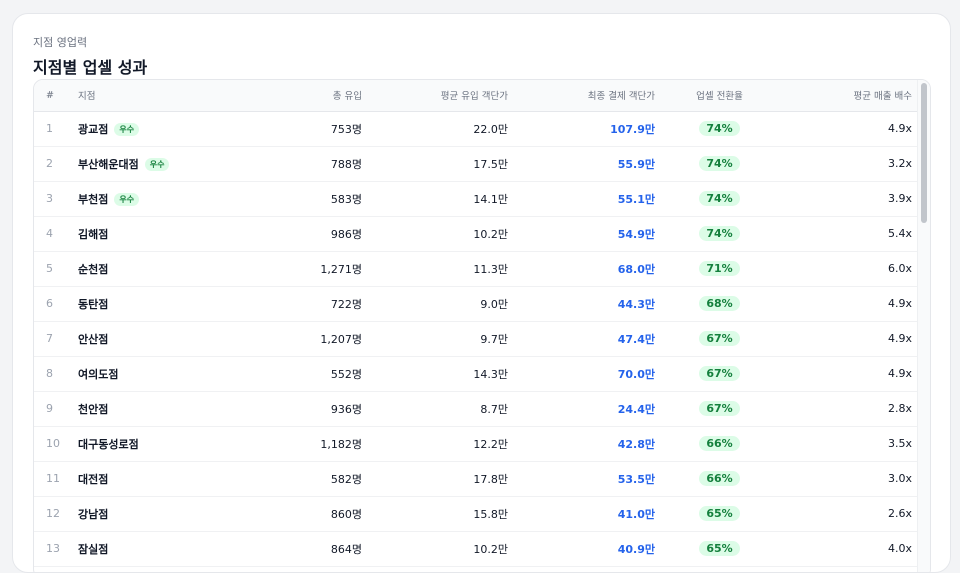  Describe the element at coordinates (442, 479) in the screenshot. I see `avg-inflow-price: 17.8만` at that location.